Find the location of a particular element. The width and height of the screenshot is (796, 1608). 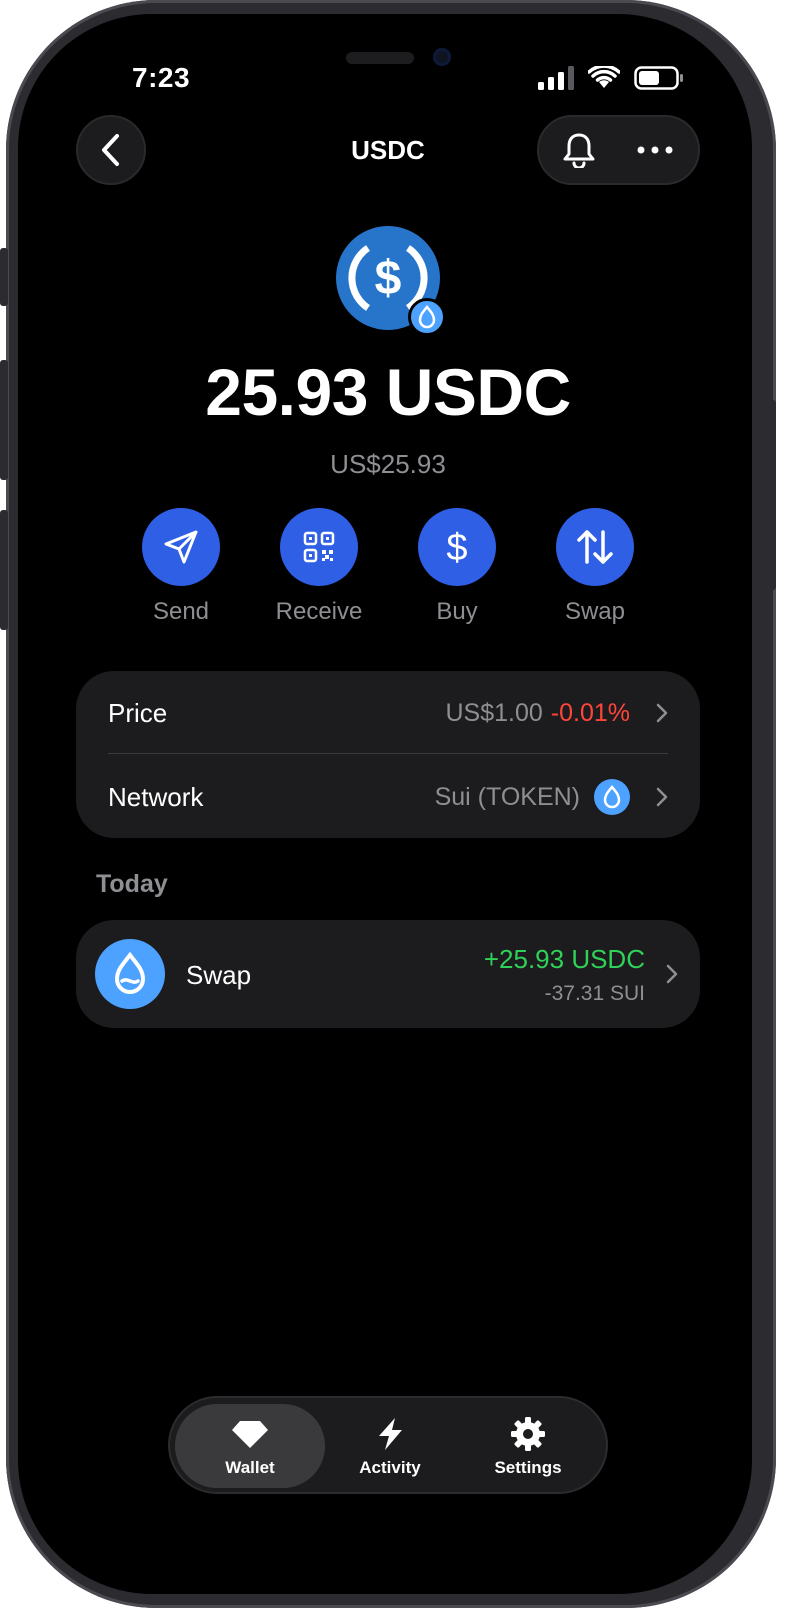

tab-activity-label: Activity is located at coordinates (390, 1467).